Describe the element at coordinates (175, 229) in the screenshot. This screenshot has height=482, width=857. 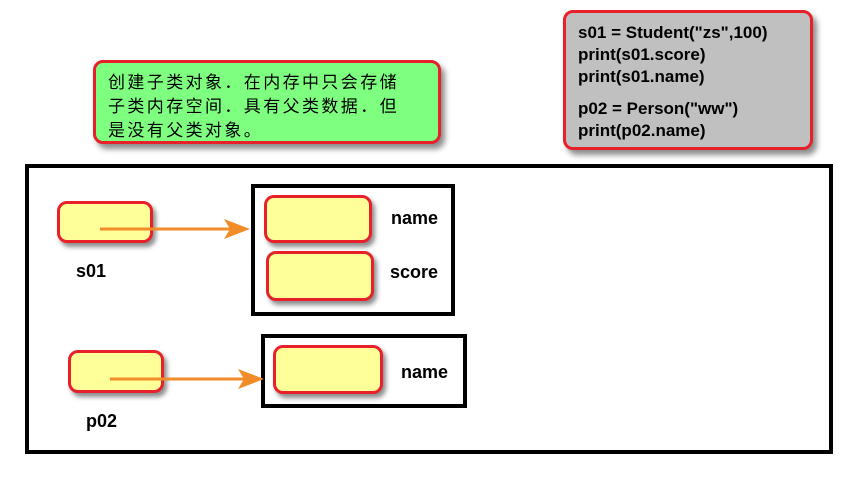
I see `s01-reference-arrow` at that location.